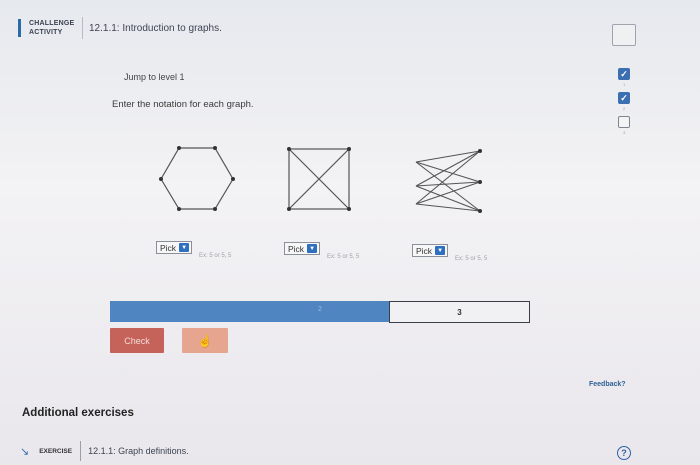 The height and width of the screenshot is (465, 700). Describe the element at coordinates (183, 104) in the screenshot. I see `instructions: Enter the notation for each graph.` at that location.